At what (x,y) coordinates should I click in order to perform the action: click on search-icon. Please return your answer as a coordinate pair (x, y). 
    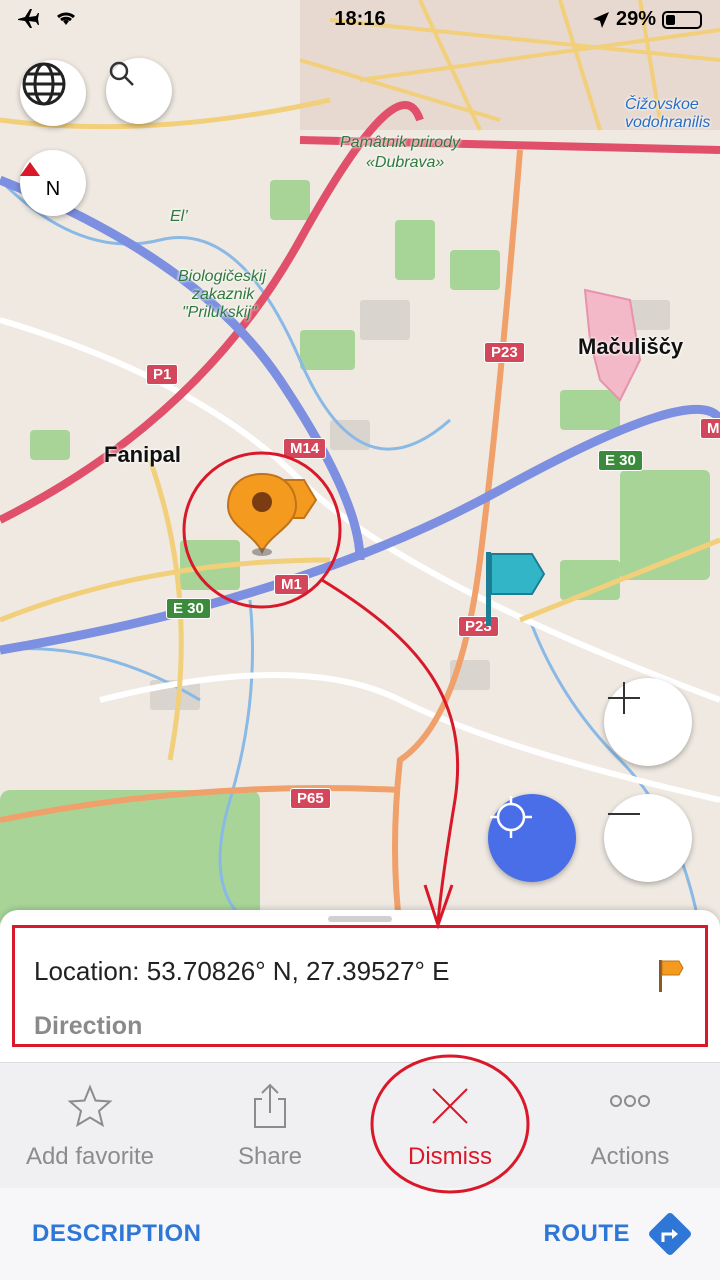
    Looking at the image, I should click on (121, 73).